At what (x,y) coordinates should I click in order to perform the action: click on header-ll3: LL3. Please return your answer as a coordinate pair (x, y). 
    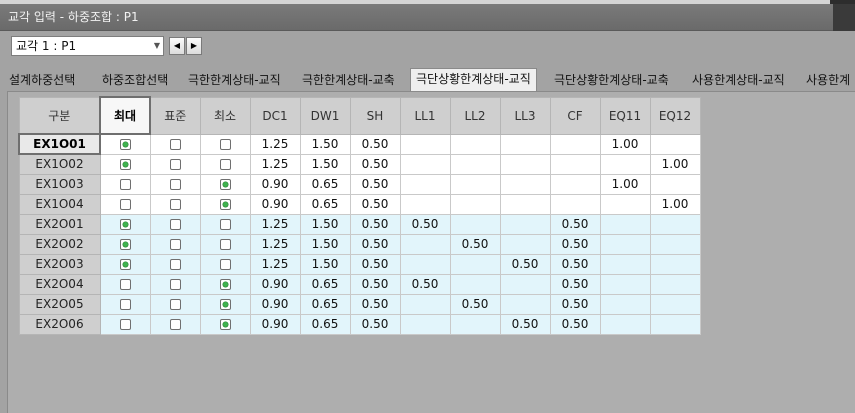
    Looking at the image, I should click on (525, 115).